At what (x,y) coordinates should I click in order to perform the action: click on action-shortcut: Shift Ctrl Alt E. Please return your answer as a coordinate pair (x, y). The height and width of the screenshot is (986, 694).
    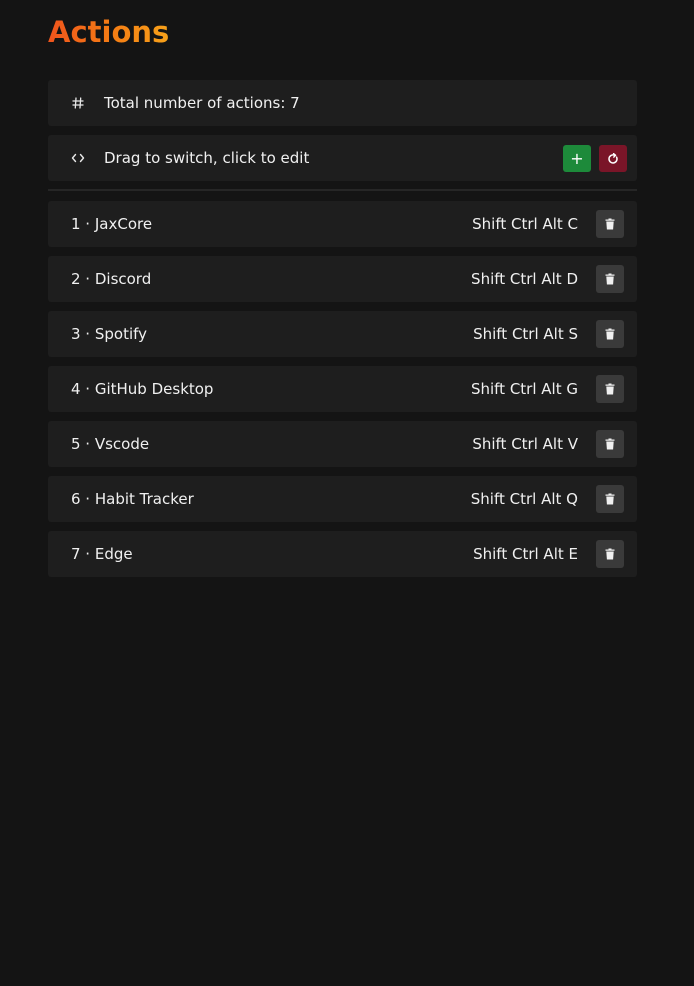
    Looking at the image, I should click on (525, 554).